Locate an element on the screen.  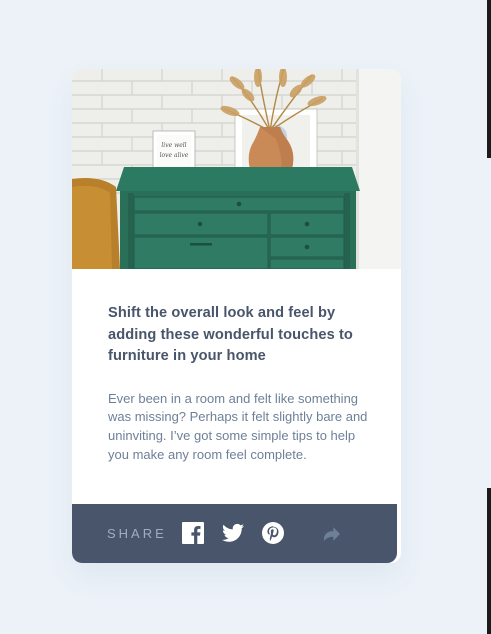
twitter-icon is located at coordinates (233, 533).